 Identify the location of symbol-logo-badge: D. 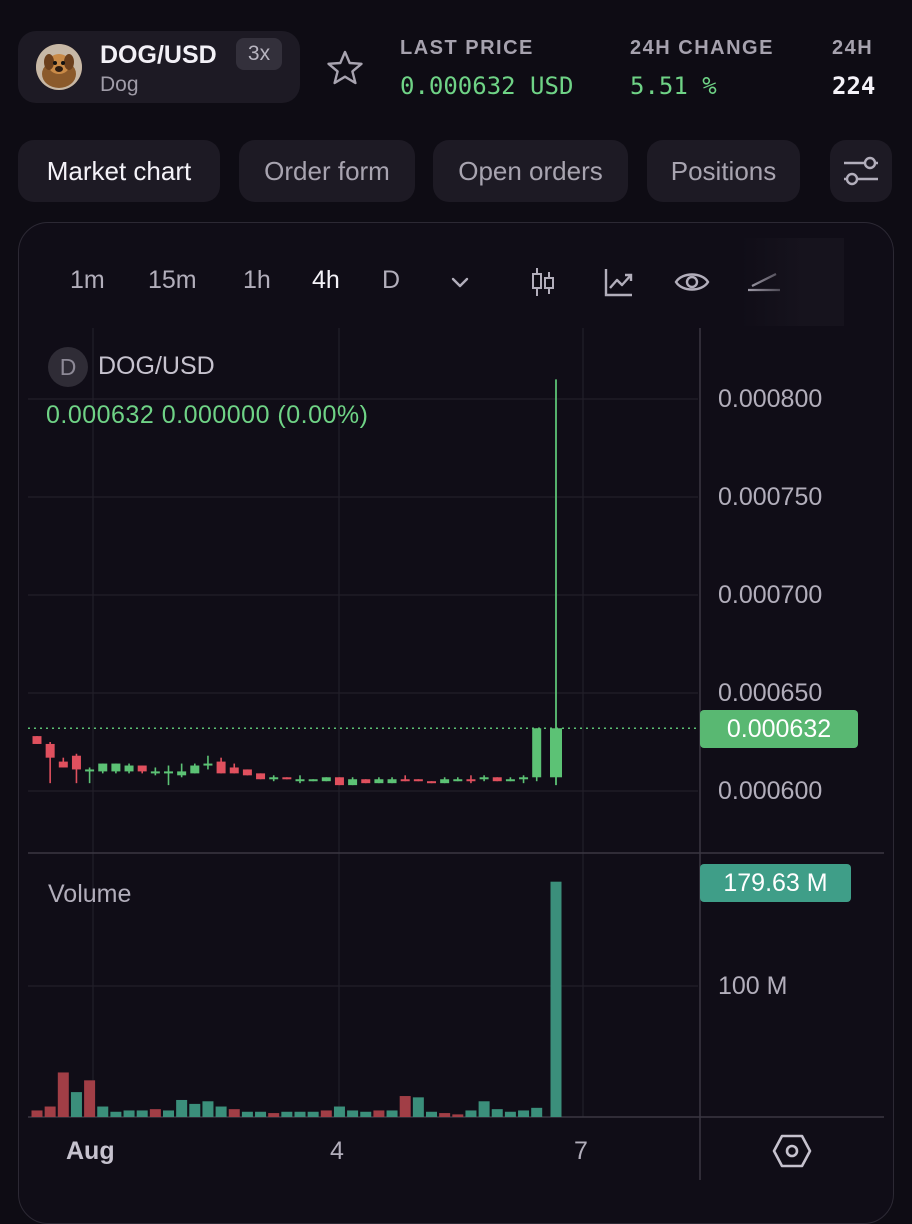
(68, 367).